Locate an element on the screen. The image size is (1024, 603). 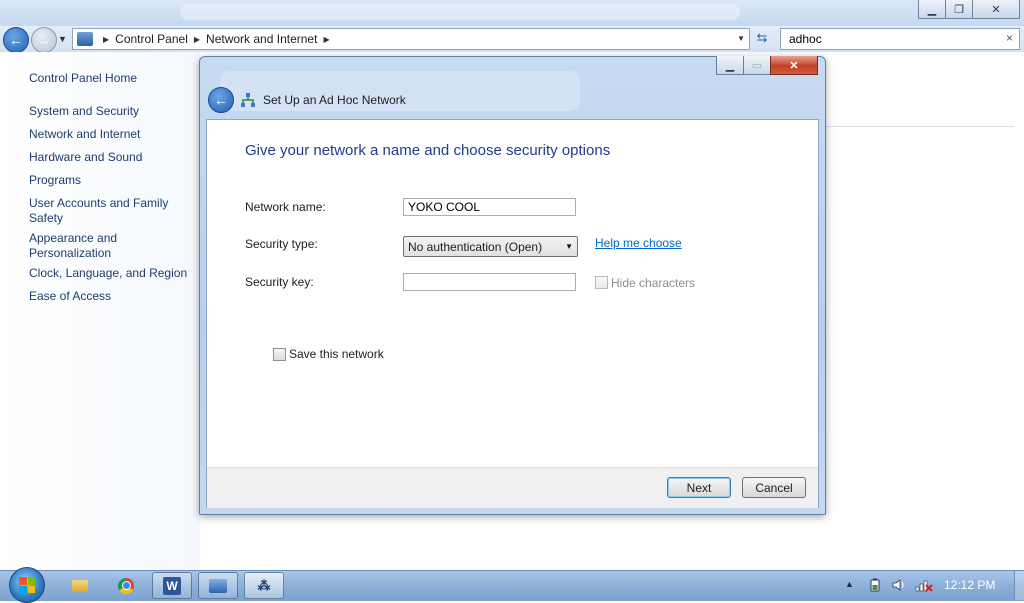
security-key-label: Security key: is located at coordinates (279, 282).